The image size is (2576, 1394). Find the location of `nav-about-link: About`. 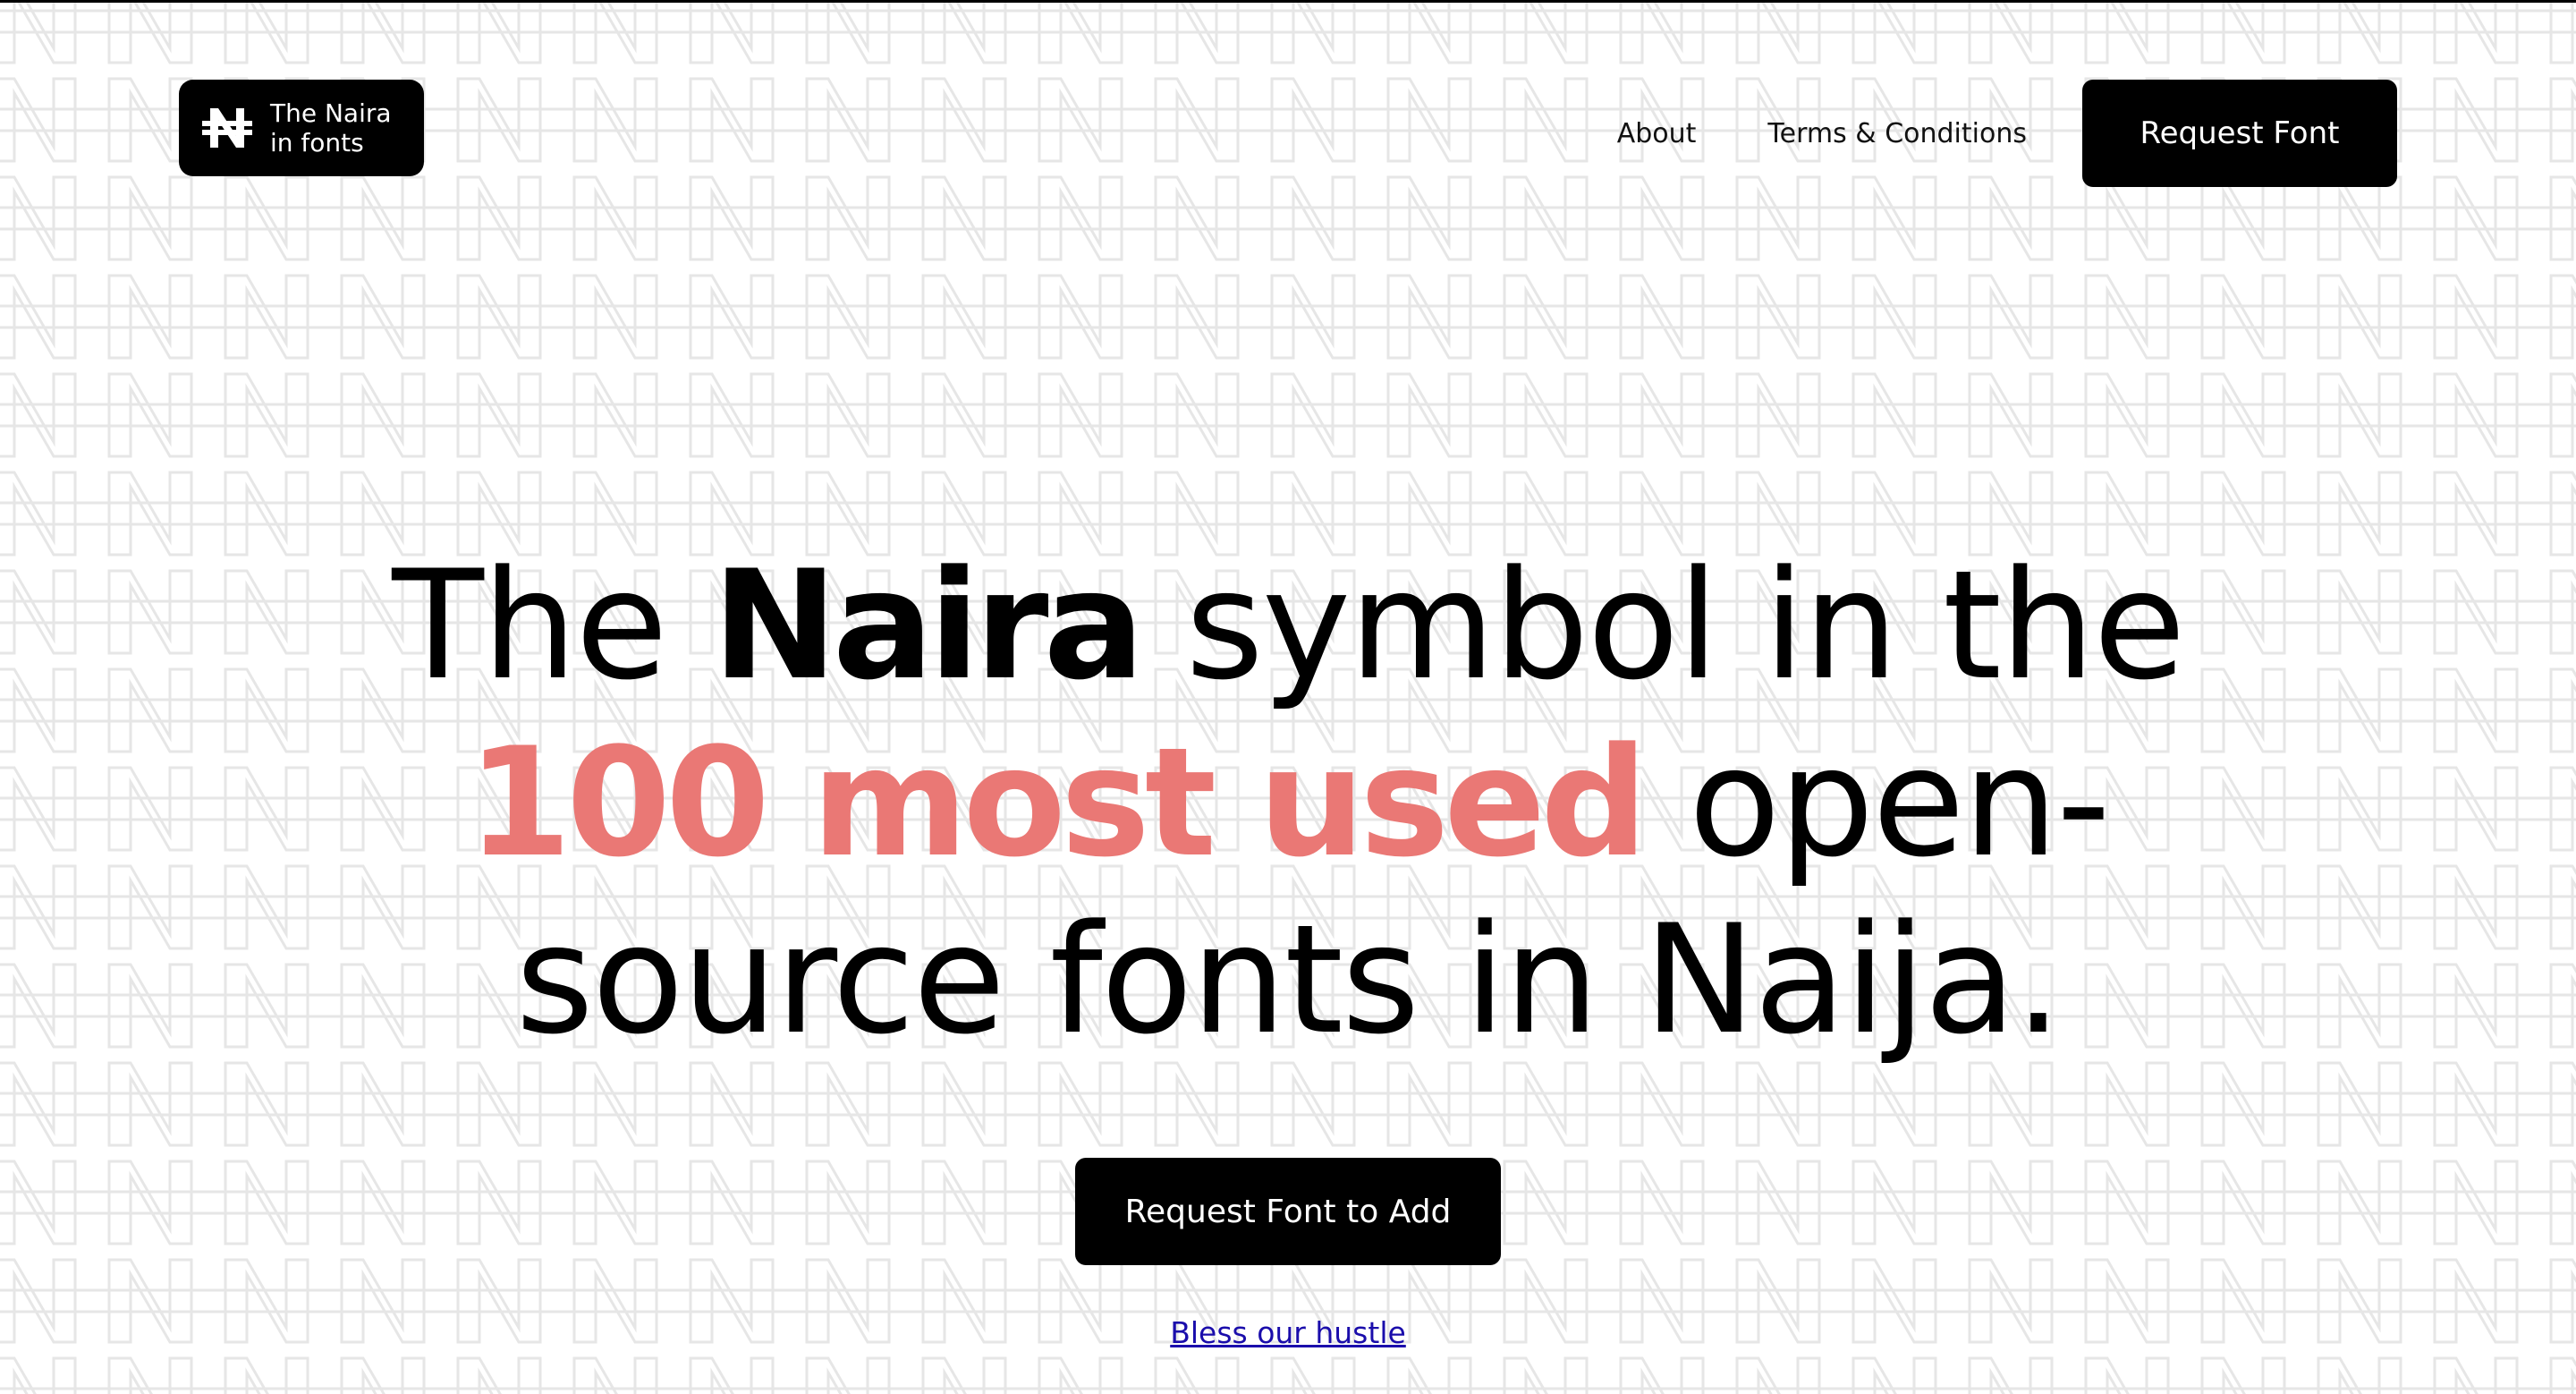

nav-about-link: About is located at coordinates (1657, 133).